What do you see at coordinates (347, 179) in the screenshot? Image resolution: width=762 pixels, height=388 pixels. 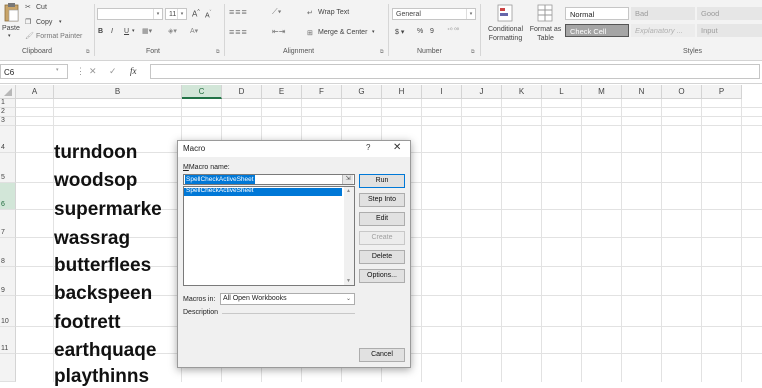 I see `ref-edit-icon: ⇲` at bounding box center [347, 179].